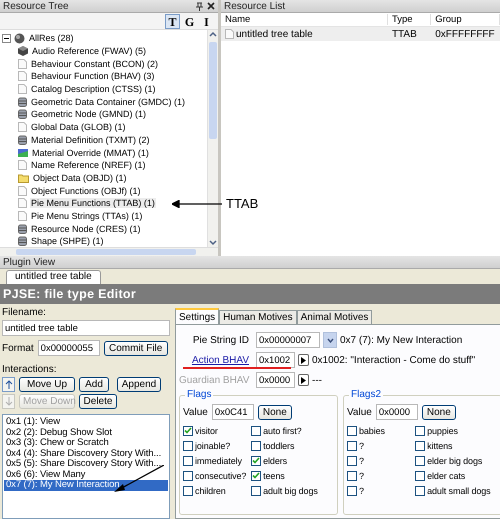 This screenshot has width=500, height=519. Describe the element at coordinates (86, 485) in the screenshot. I see `list-item: 0x7 (7): My New Interaction` at that location.